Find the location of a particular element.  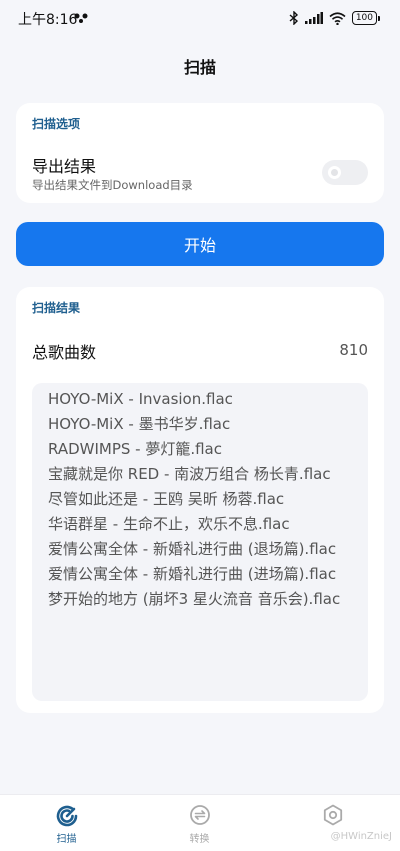

signal-icon is located at coordinates (313, 18).